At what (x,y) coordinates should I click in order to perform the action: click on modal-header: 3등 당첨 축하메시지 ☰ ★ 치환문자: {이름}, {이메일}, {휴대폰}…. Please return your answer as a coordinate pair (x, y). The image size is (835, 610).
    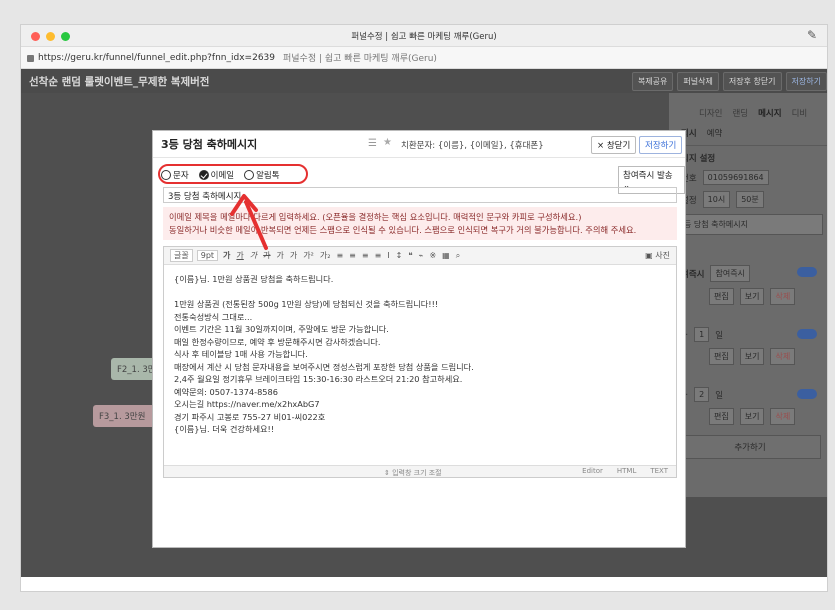
    Looking at the image, I should click on (419, 144).